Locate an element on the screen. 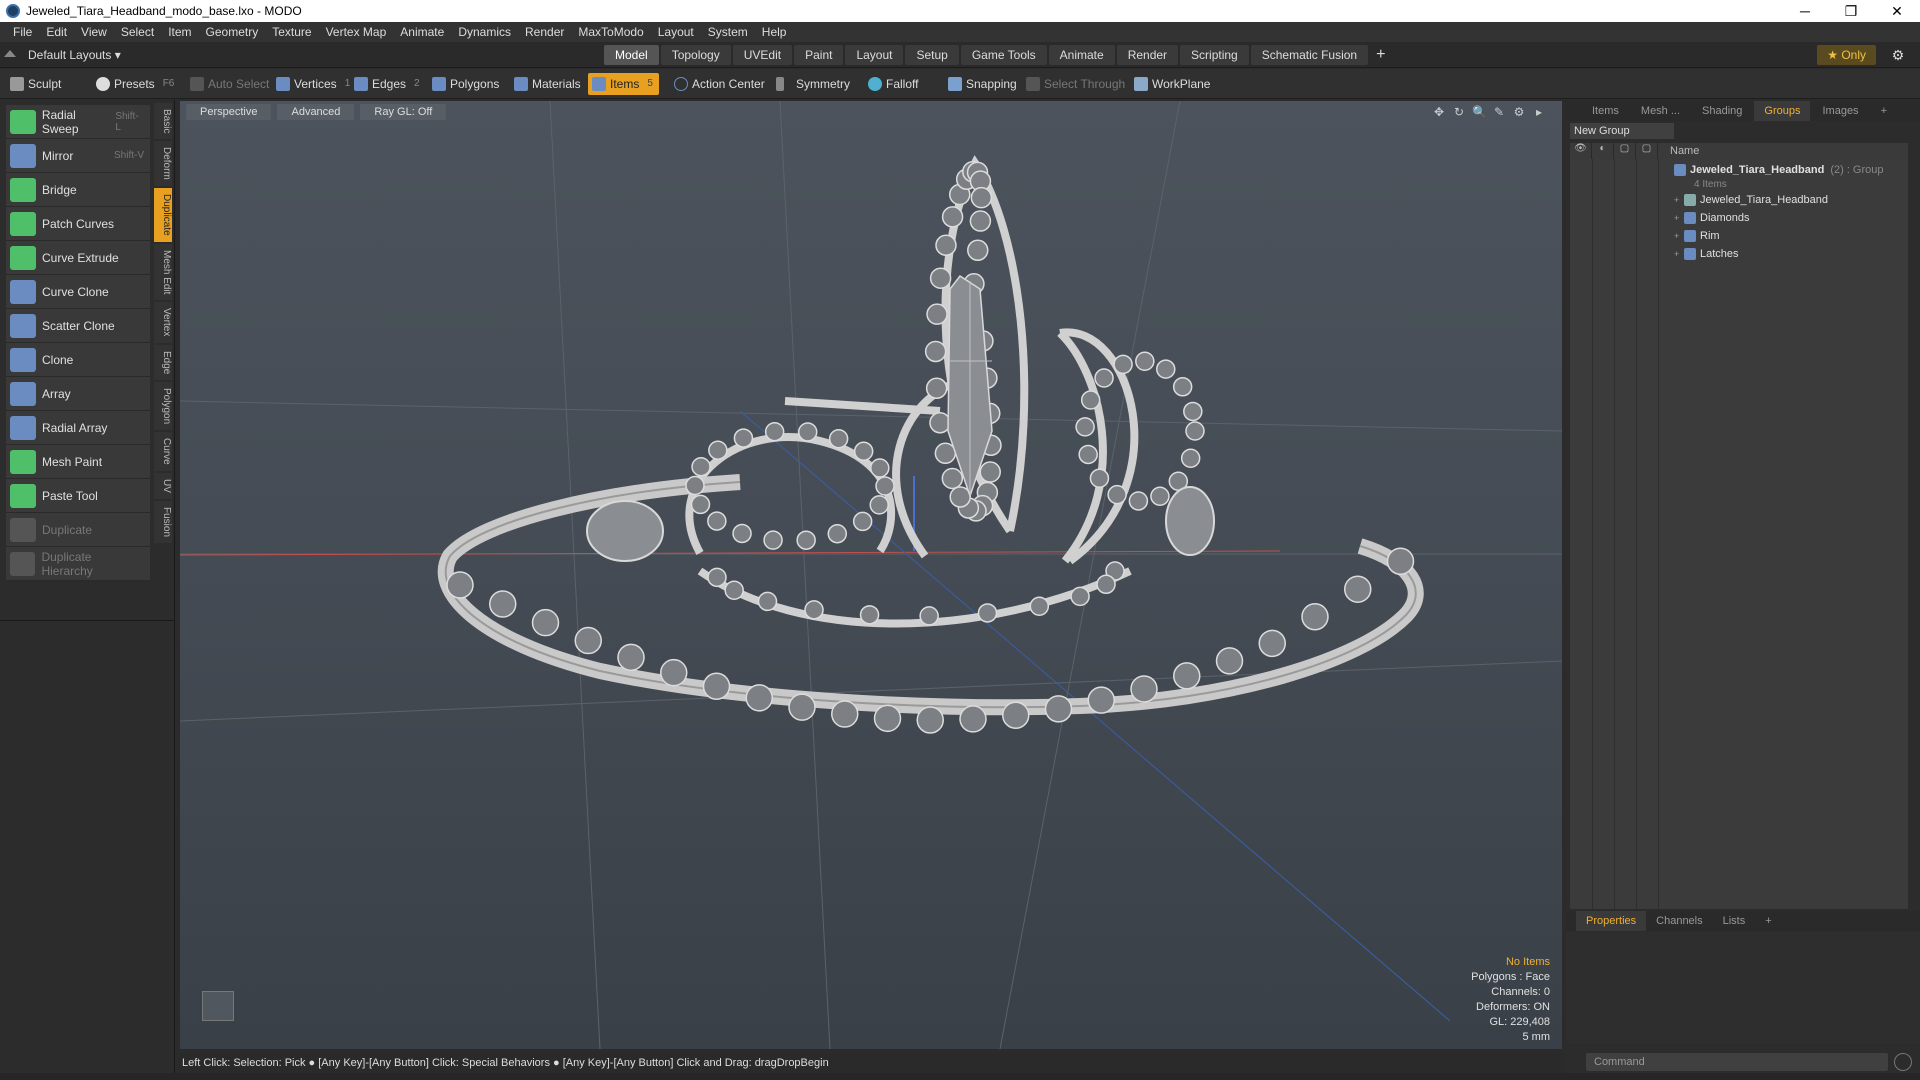 This screenshot has height=1080, width=1920. vertices-button: Vertices 1 is located at coordinates (314, 84).